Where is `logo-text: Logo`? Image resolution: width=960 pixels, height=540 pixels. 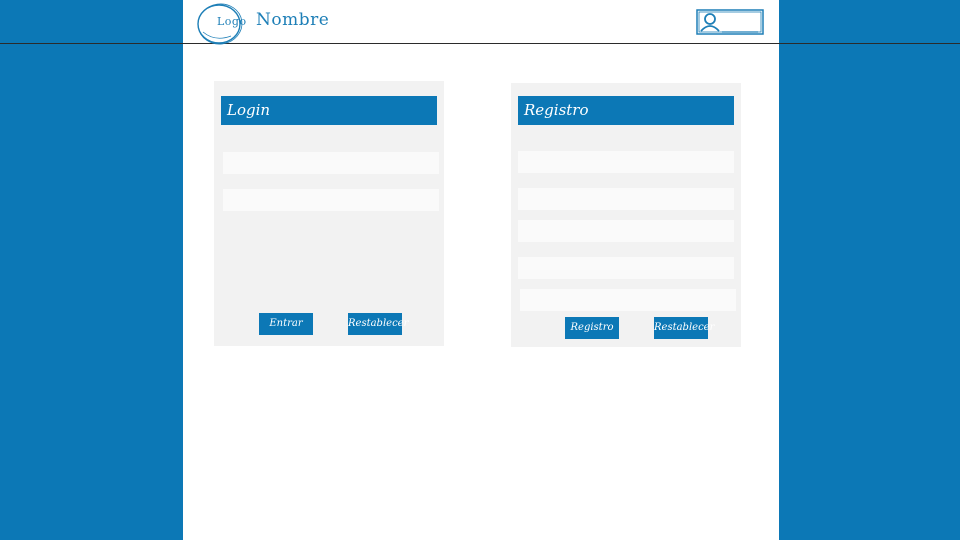
logo-text: Logo is located at coordinates (232, 21).